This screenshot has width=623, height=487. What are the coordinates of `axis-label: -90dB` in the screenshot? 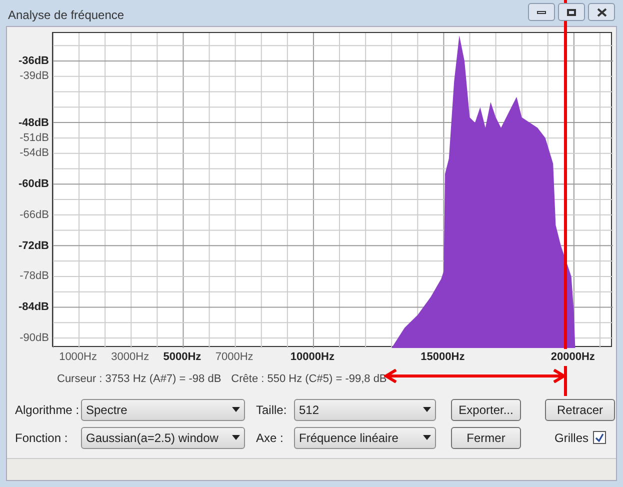 It's located at (34, 338).